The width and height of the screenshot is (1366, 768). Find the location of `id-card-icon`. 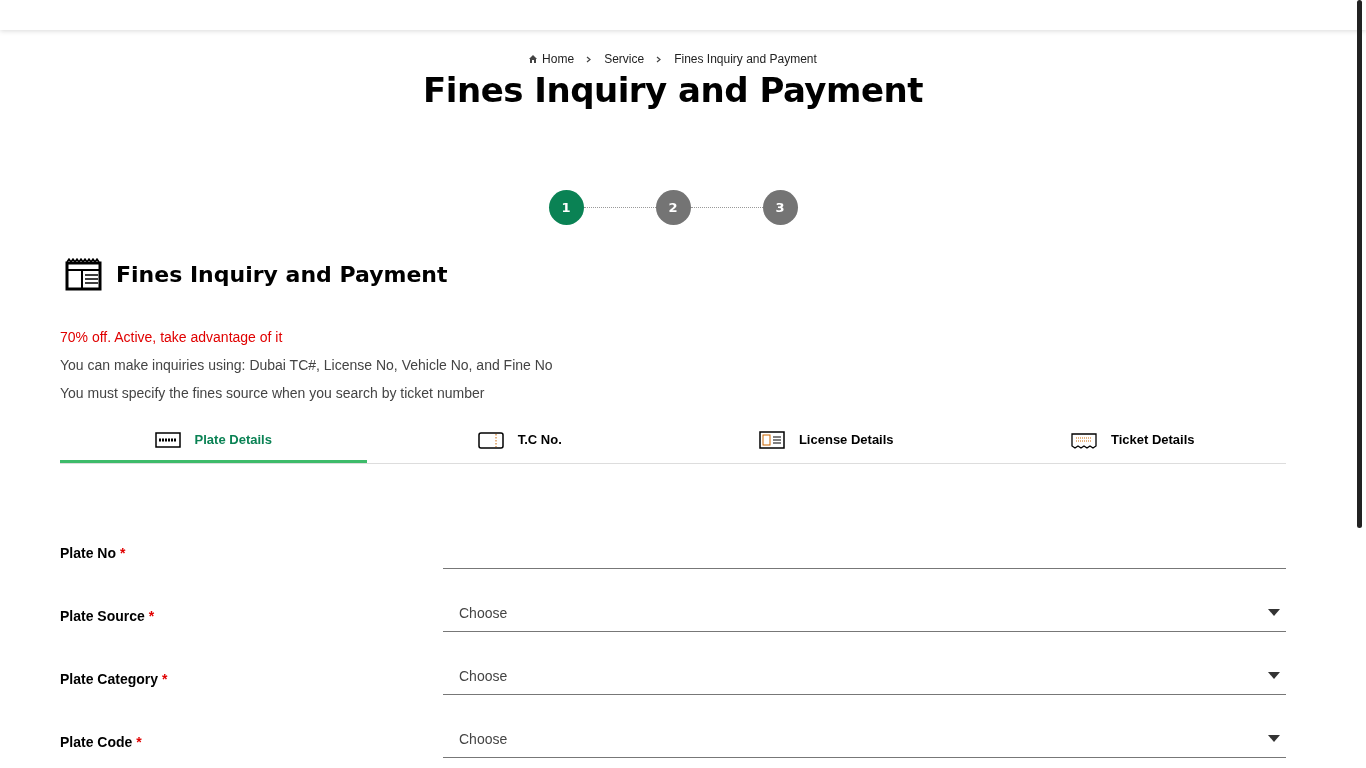

id-card-icon is located at coordinates (771, 439).